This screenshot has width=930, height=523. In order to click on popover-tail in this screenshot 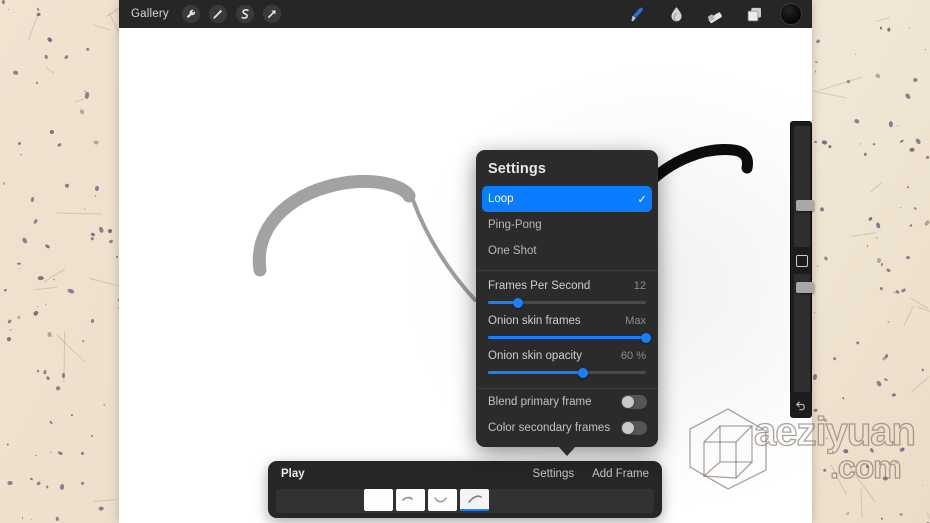, I will do `click(567, 451)`.